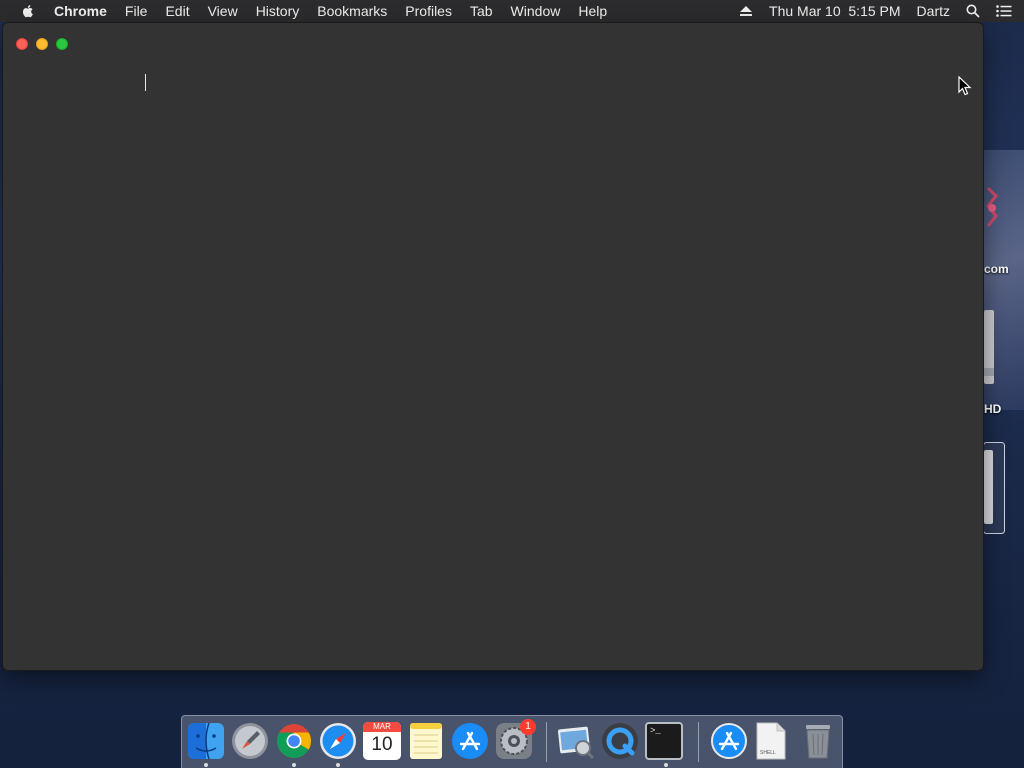  What do you see at coordinates (481, 11) in the screenshot?
I see `menu-tab: Tab` at bounding box center [481, 11].